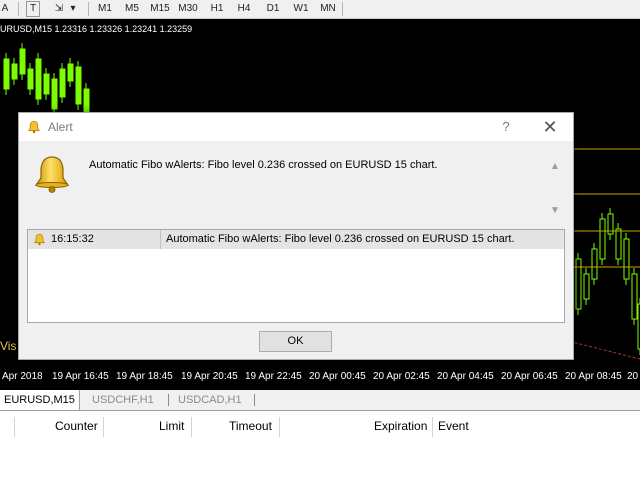 This screenshot has height=480, width=640. Describe the element at coordinates (8, 346) in the screenshot. I see `chart-object-label: Vis` at that location.